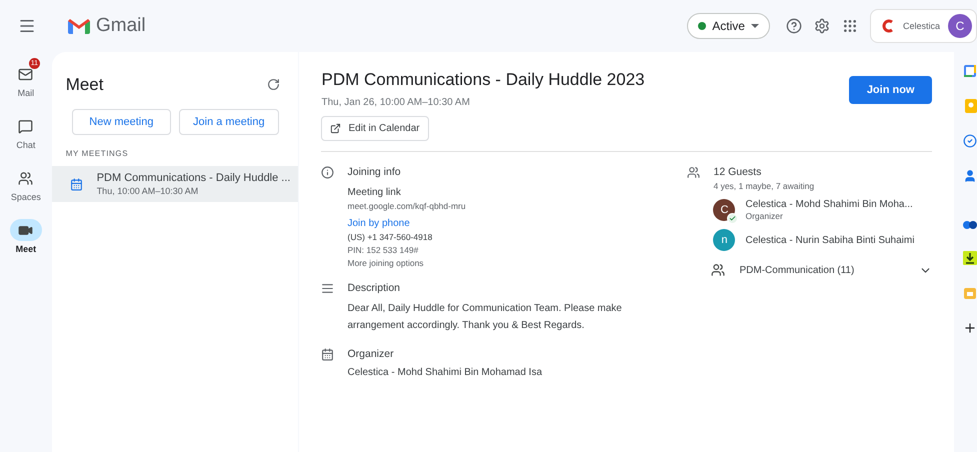 The image size is (977, 452). Describe the element at coordinates (371, 354) in the screenshot. I see `section-heading: Organizer` at that location.